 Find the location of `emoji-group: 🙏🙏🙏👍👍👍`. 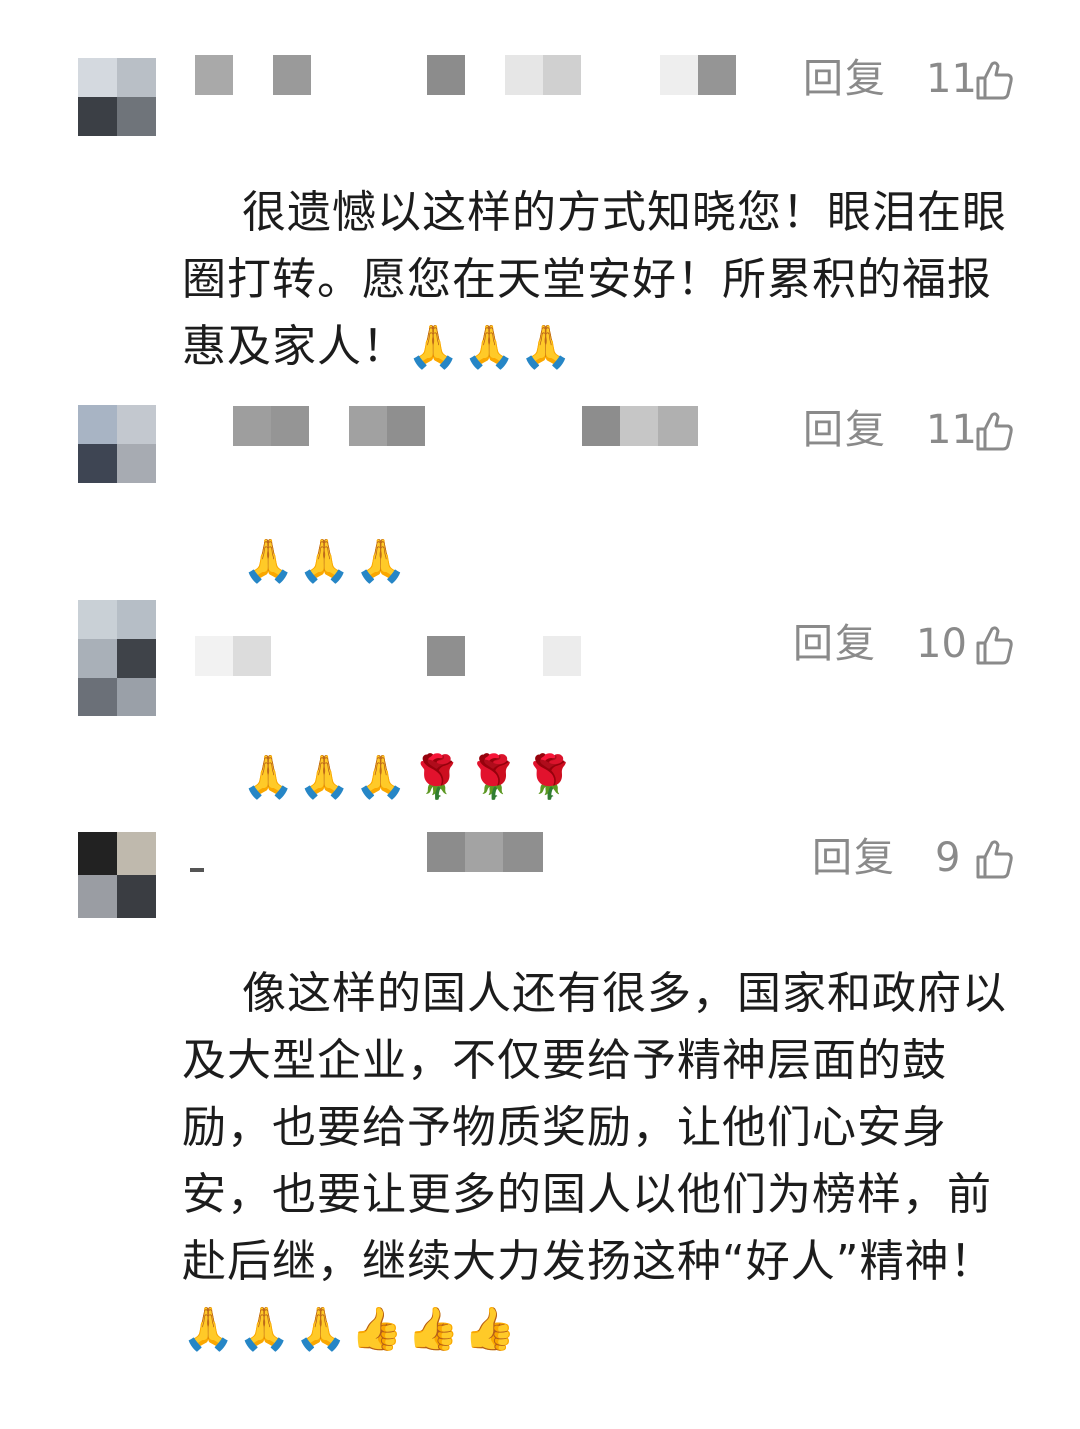

emoji-group: 🙏🙏🙏👍👍👍 is located at coordinates (351, 1328).